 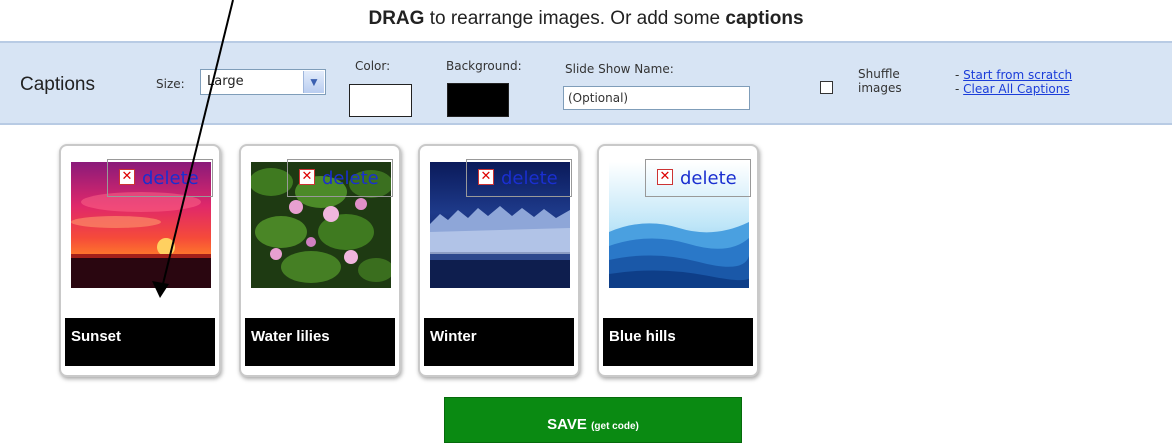 I want to click on slideshow-name-label: Slide Show Name:, so click(x=619, y=69).